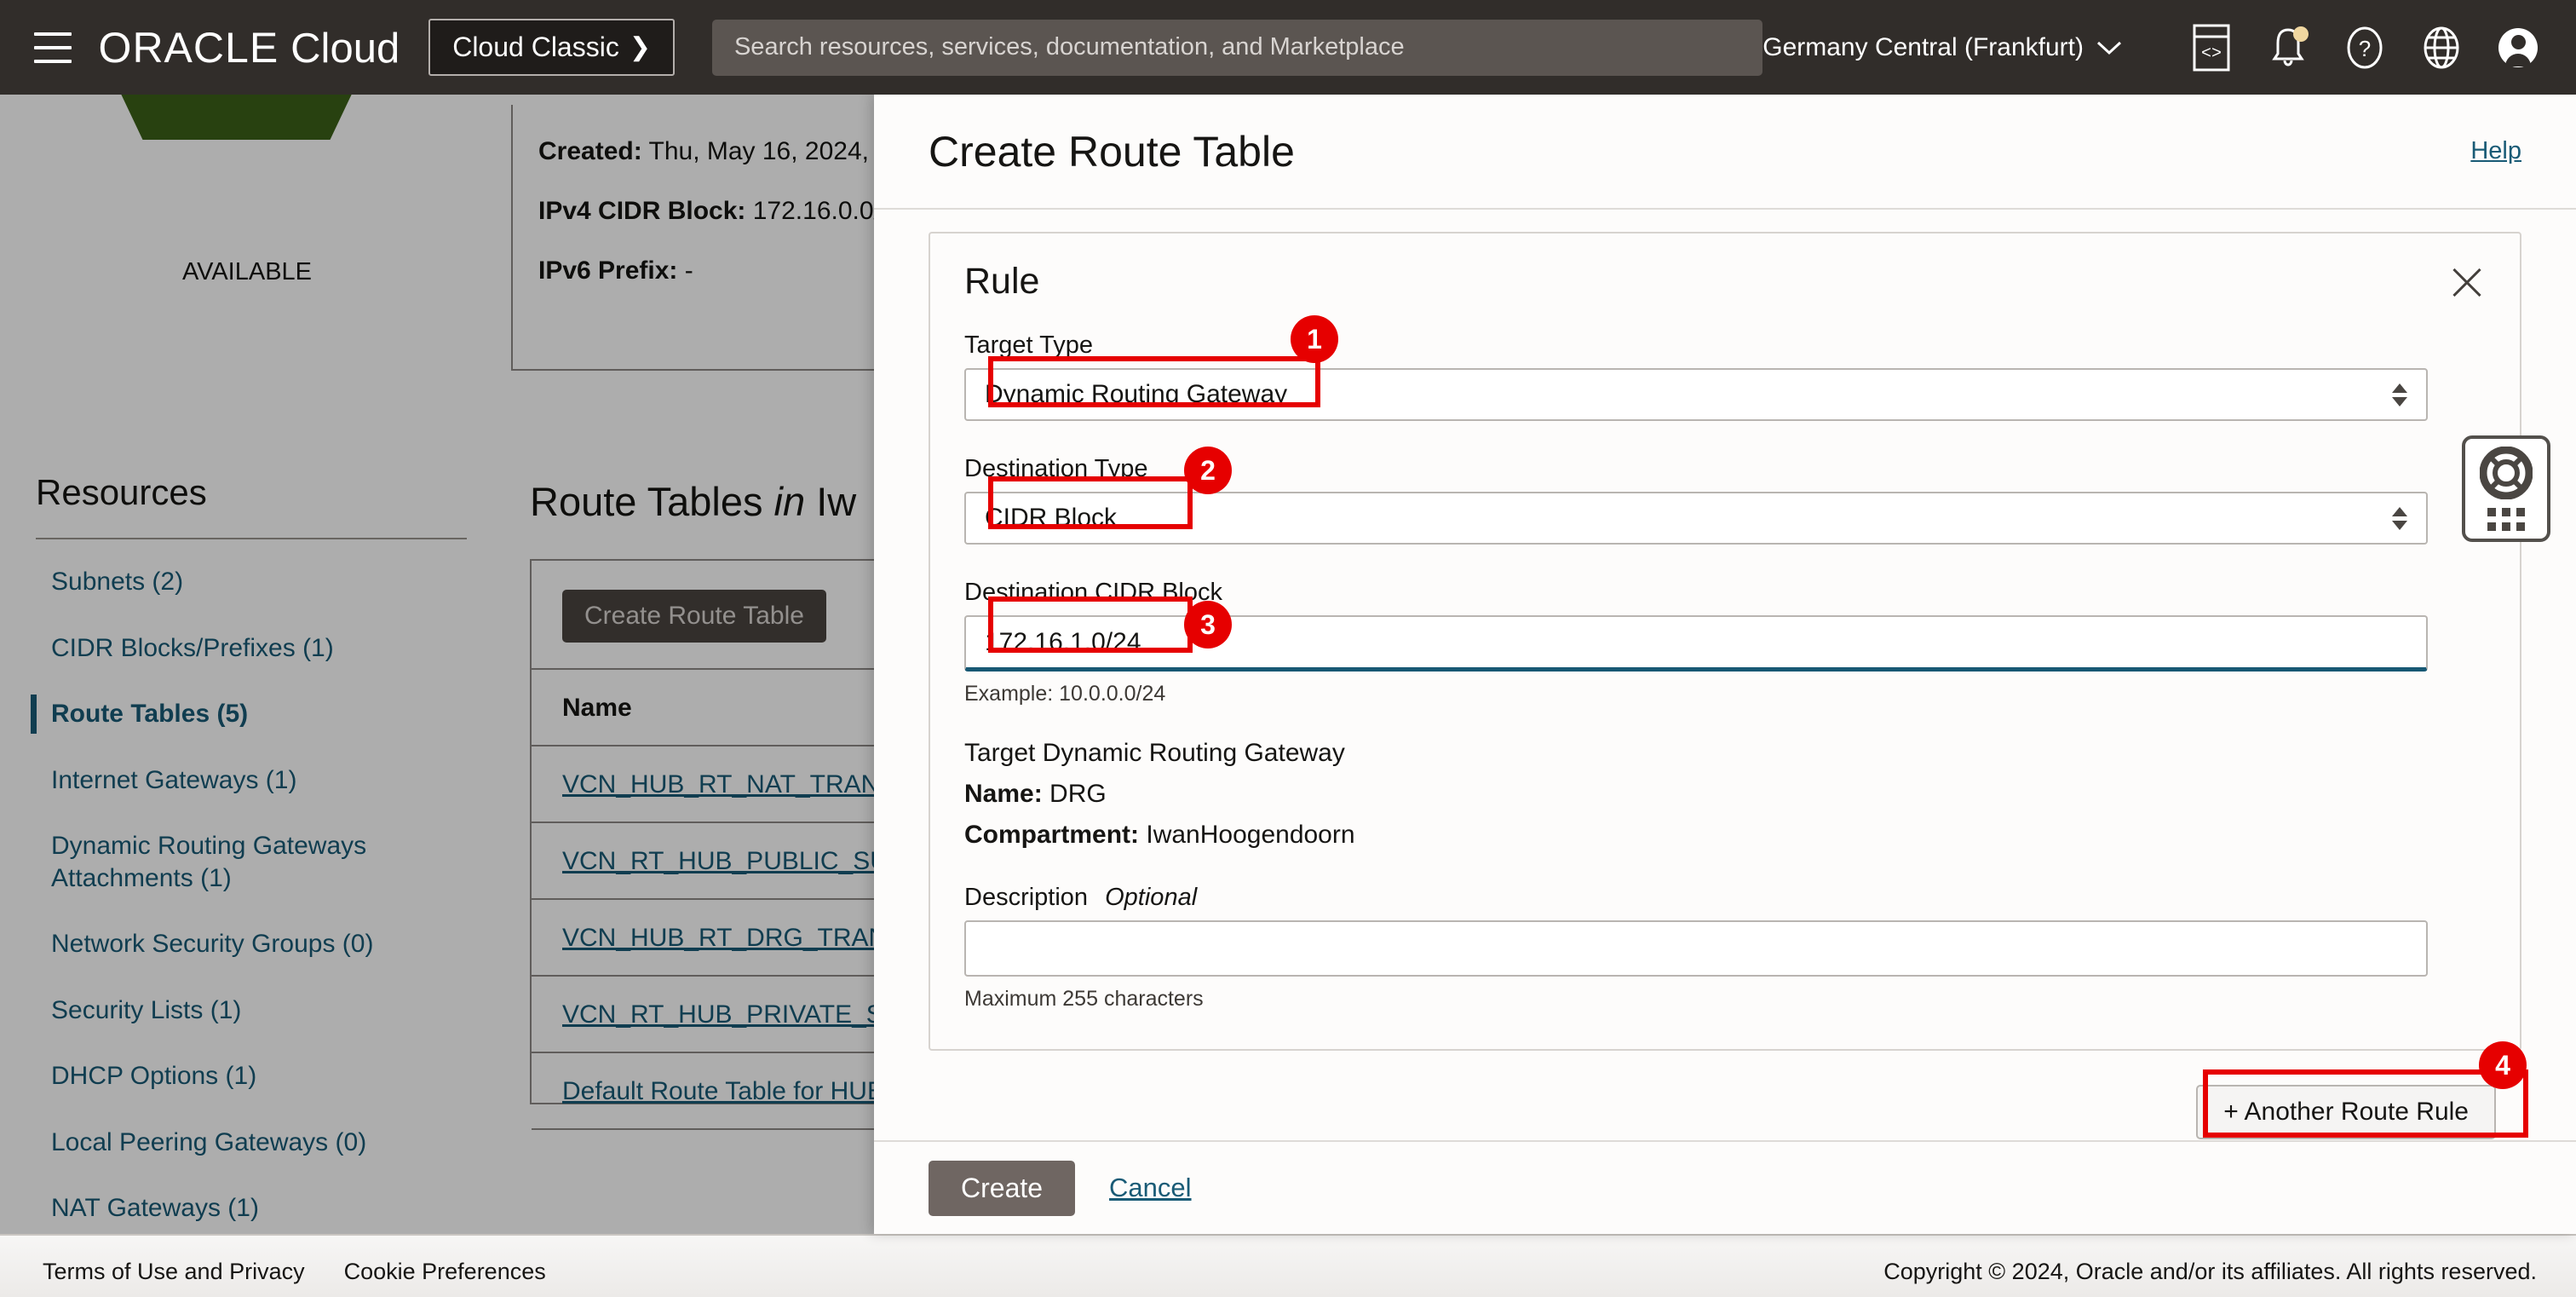 This screenshot has height=1297, width=2576. I want to click on heading-suffix: Iw, so click(831, 501).